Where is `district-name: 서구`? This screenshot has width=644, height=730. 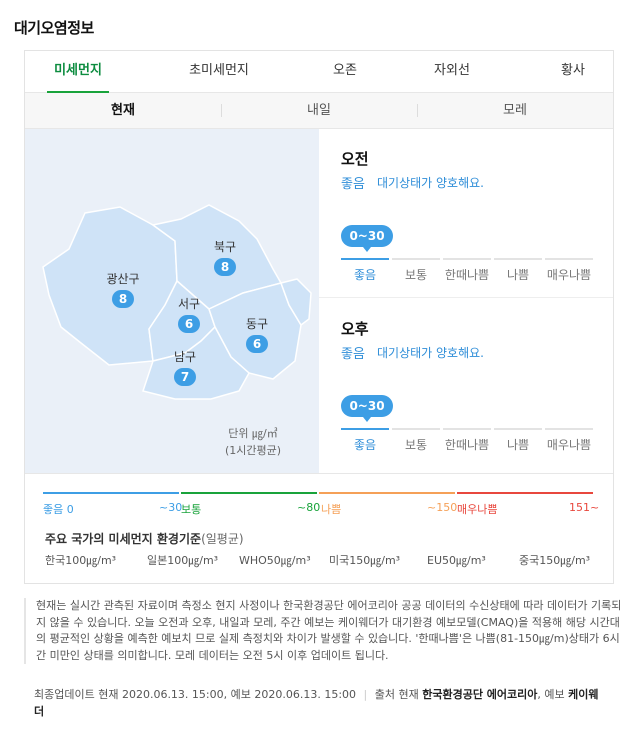 district-name: 서구 is located at coordinates (189, 304).